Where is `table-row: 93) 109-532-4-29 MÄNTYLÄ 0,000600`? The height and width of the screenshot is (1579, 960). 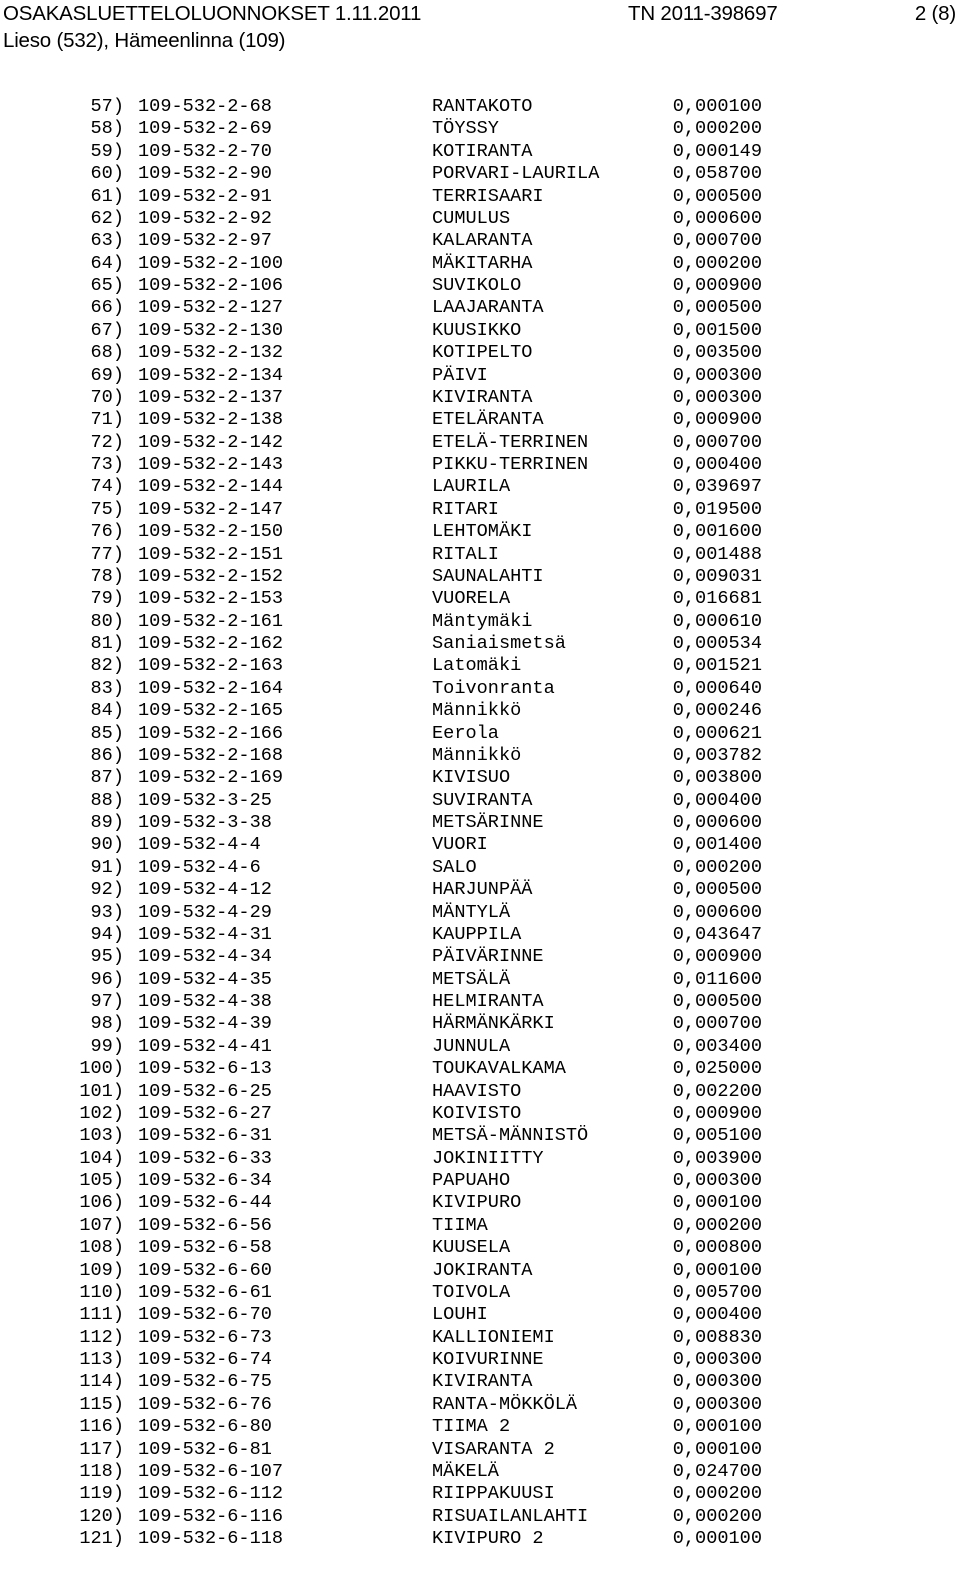
table-row: 93) 109-532-4-29 MÄNTYLÄ 0,000600 is located at coordinates (480, 913).